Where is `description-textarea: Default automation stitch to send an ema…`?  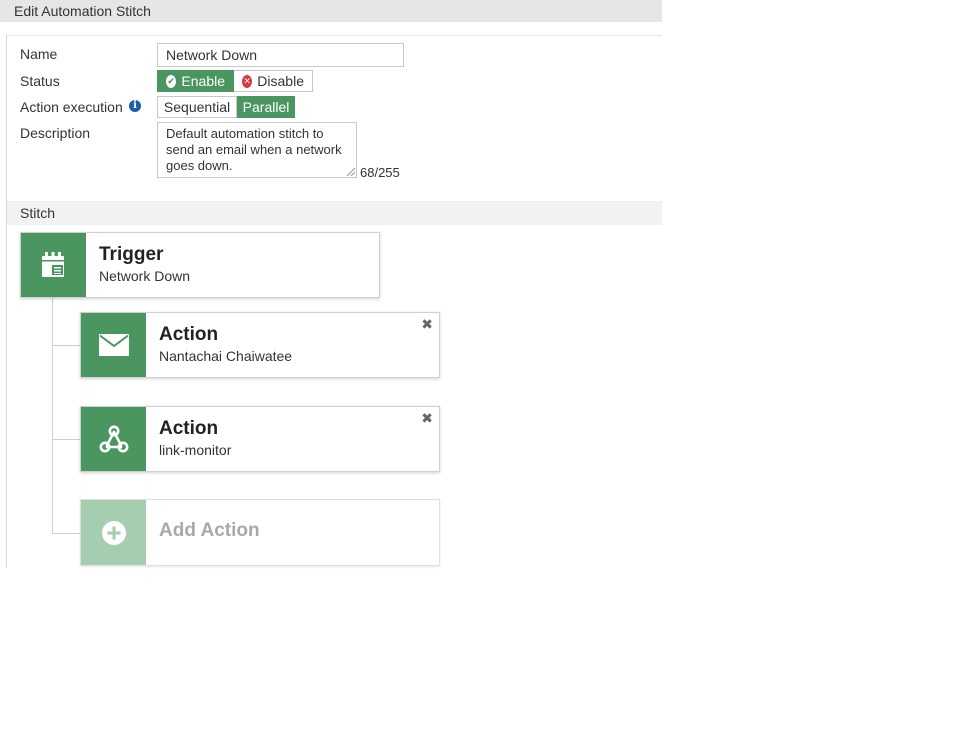 description-textarea: Default automation stitch to send an ema… is located at coordinates (257, 150).